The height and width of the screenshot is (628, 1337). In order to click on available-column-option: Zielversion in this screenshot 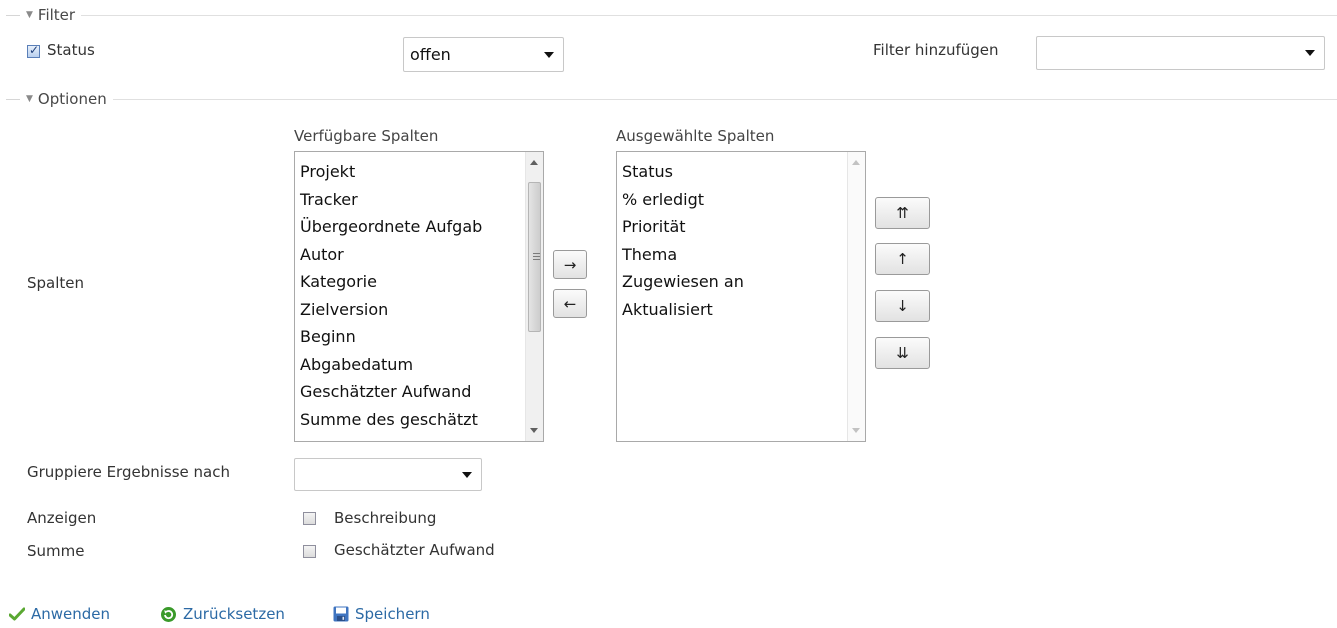, I will do `click(391, 310)`.